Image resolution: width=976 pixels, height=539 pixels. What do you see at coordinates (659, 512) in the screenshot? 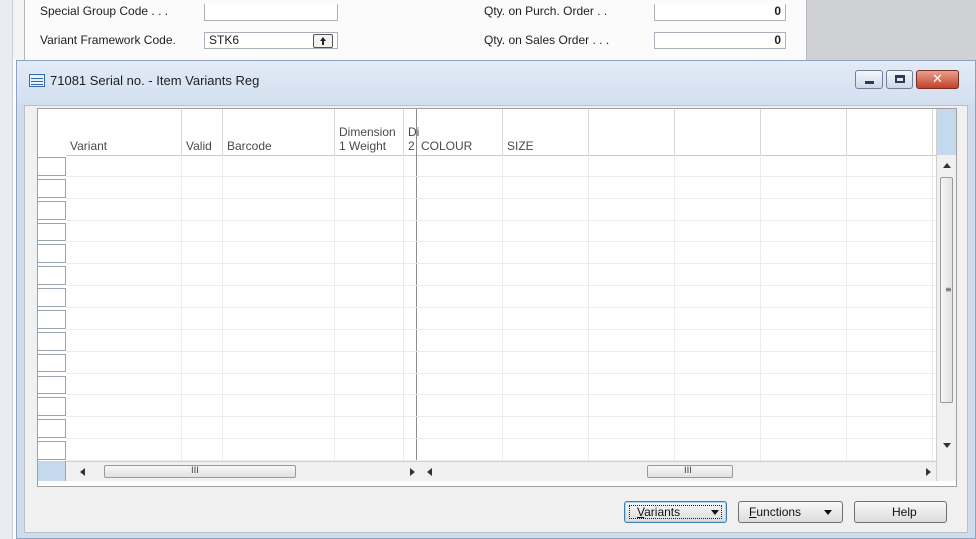
I see `variants-button-label: Variants` at bounding box center [659, 512].